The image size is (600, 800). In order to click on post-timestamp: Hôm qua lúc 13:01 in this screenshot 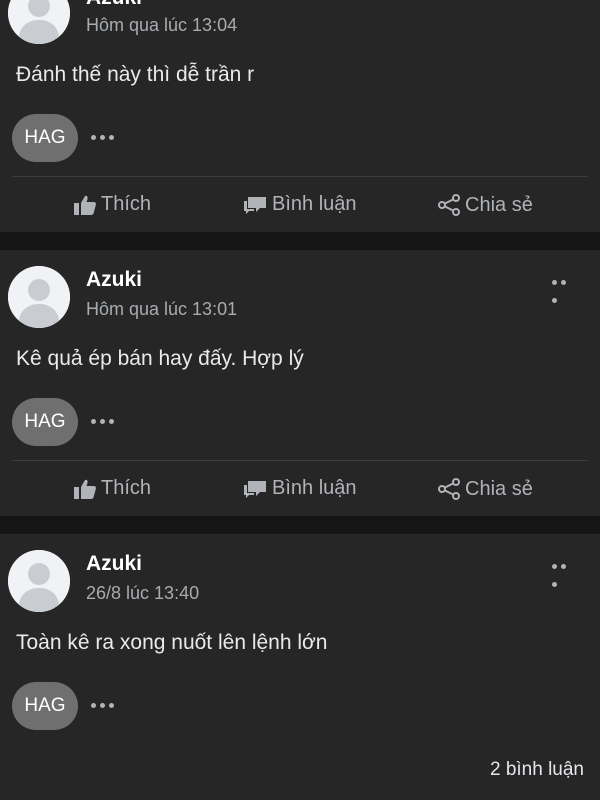, I will do `click(161, 309)`.